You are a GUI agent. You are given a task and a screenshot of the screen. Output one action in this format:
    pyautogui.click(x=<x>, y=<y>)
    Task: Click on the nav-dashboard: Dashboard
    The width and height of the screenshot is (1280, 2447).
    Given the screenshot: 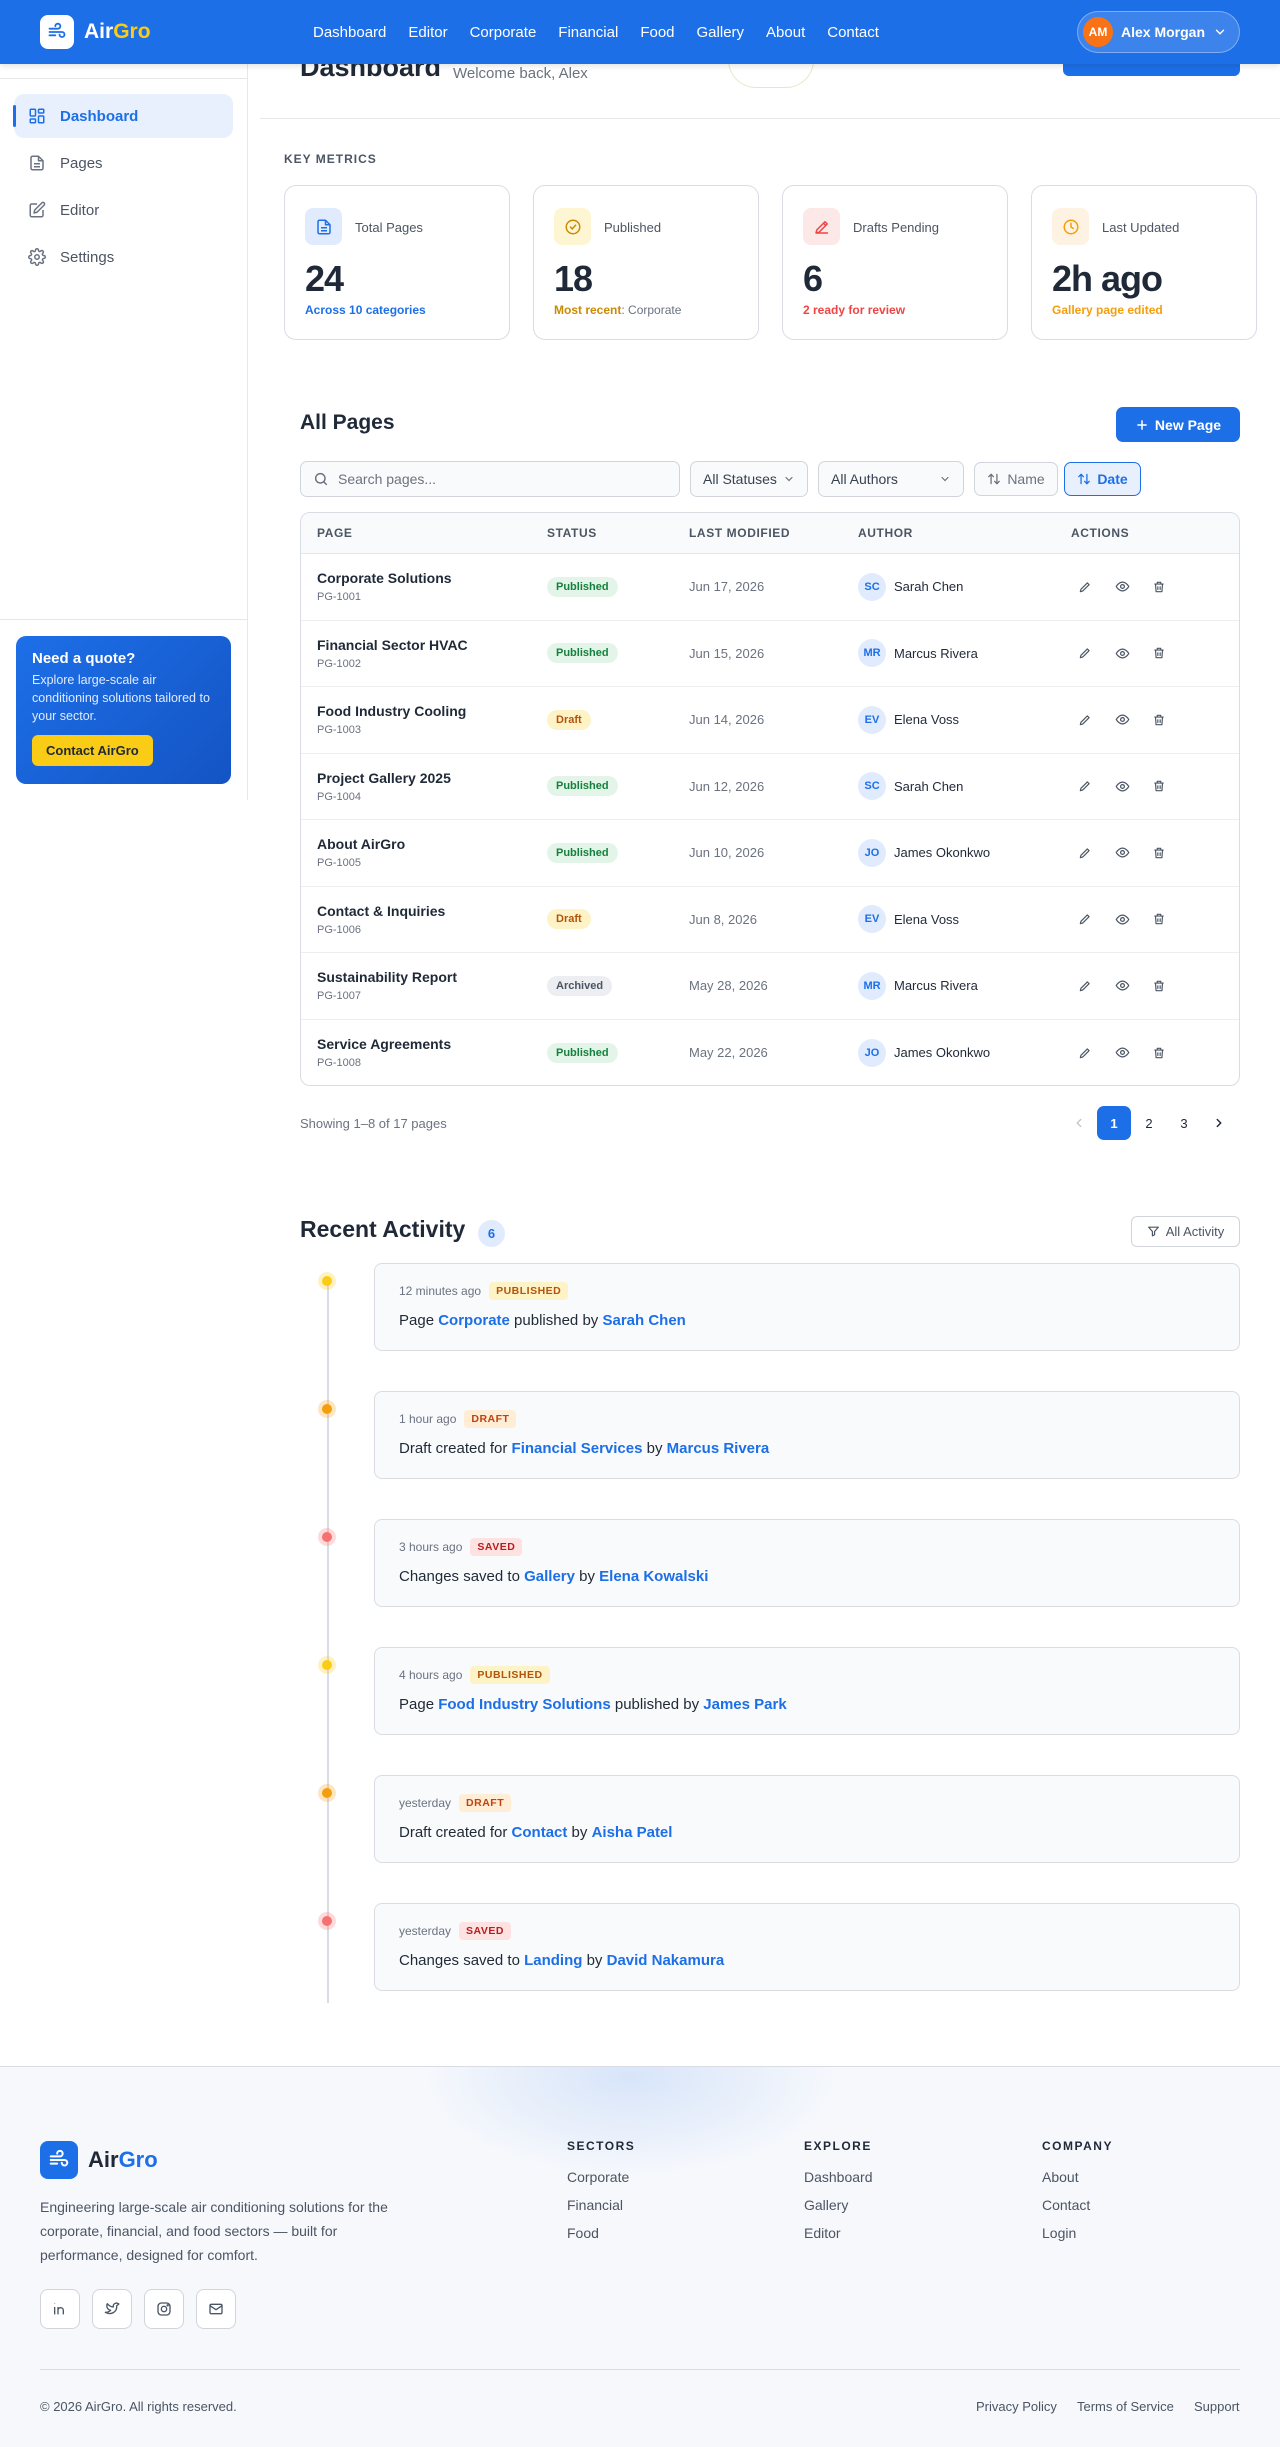 What is the action you would take?
    pyautogui.click(x=349, y=32)
    